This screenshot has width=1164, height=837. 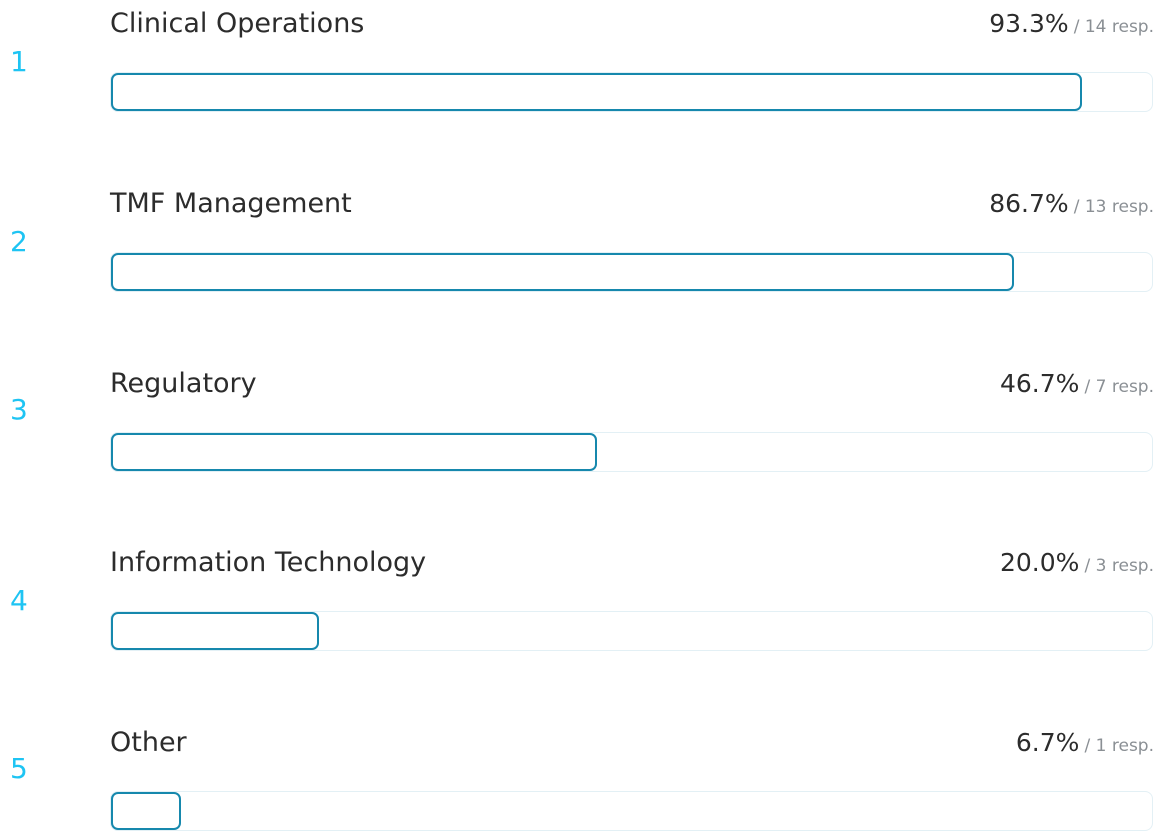 What do you see at coordinates (19, 61) in the screenshot?
I see `rank-number: 1` at bounding box center [19, 61].